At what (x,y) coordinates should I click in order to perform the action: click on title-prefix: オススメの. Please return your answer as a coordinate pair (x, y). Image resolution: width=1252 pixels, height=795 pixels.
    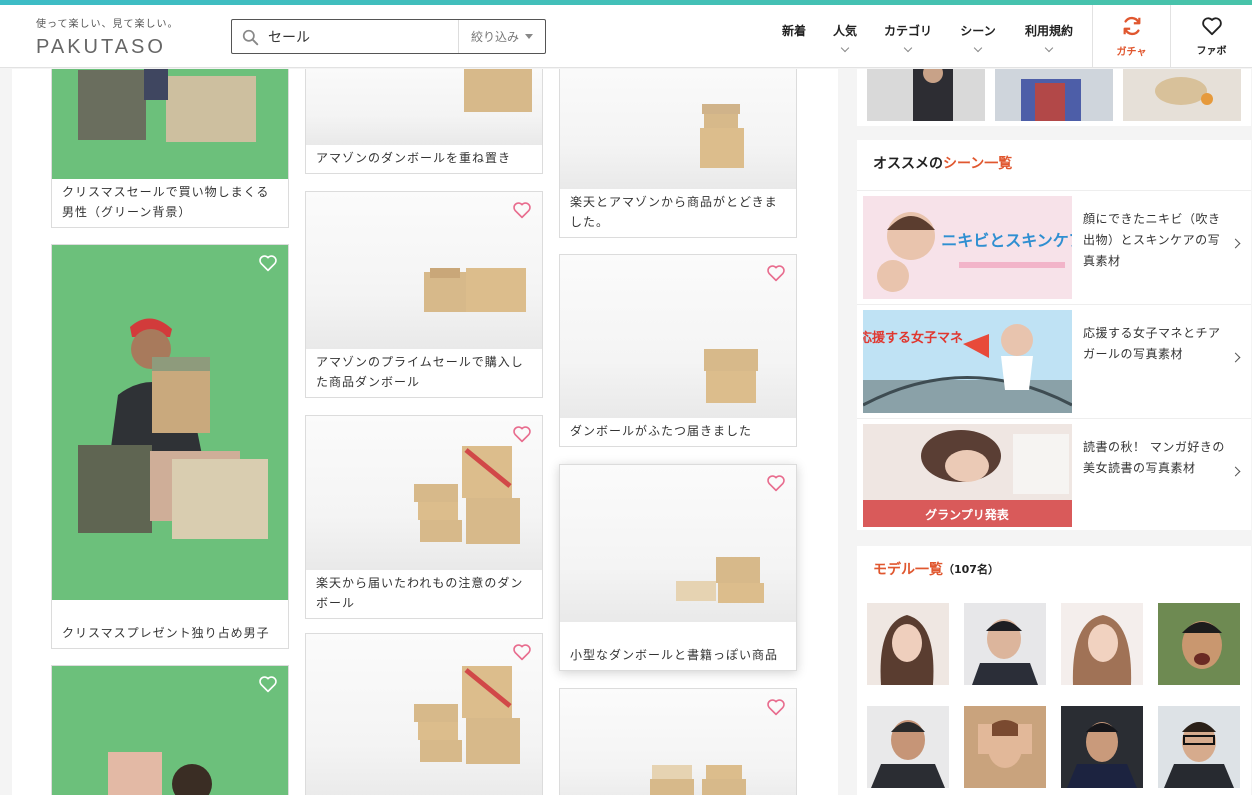
    Looking at the image, I should click on (908, 164).